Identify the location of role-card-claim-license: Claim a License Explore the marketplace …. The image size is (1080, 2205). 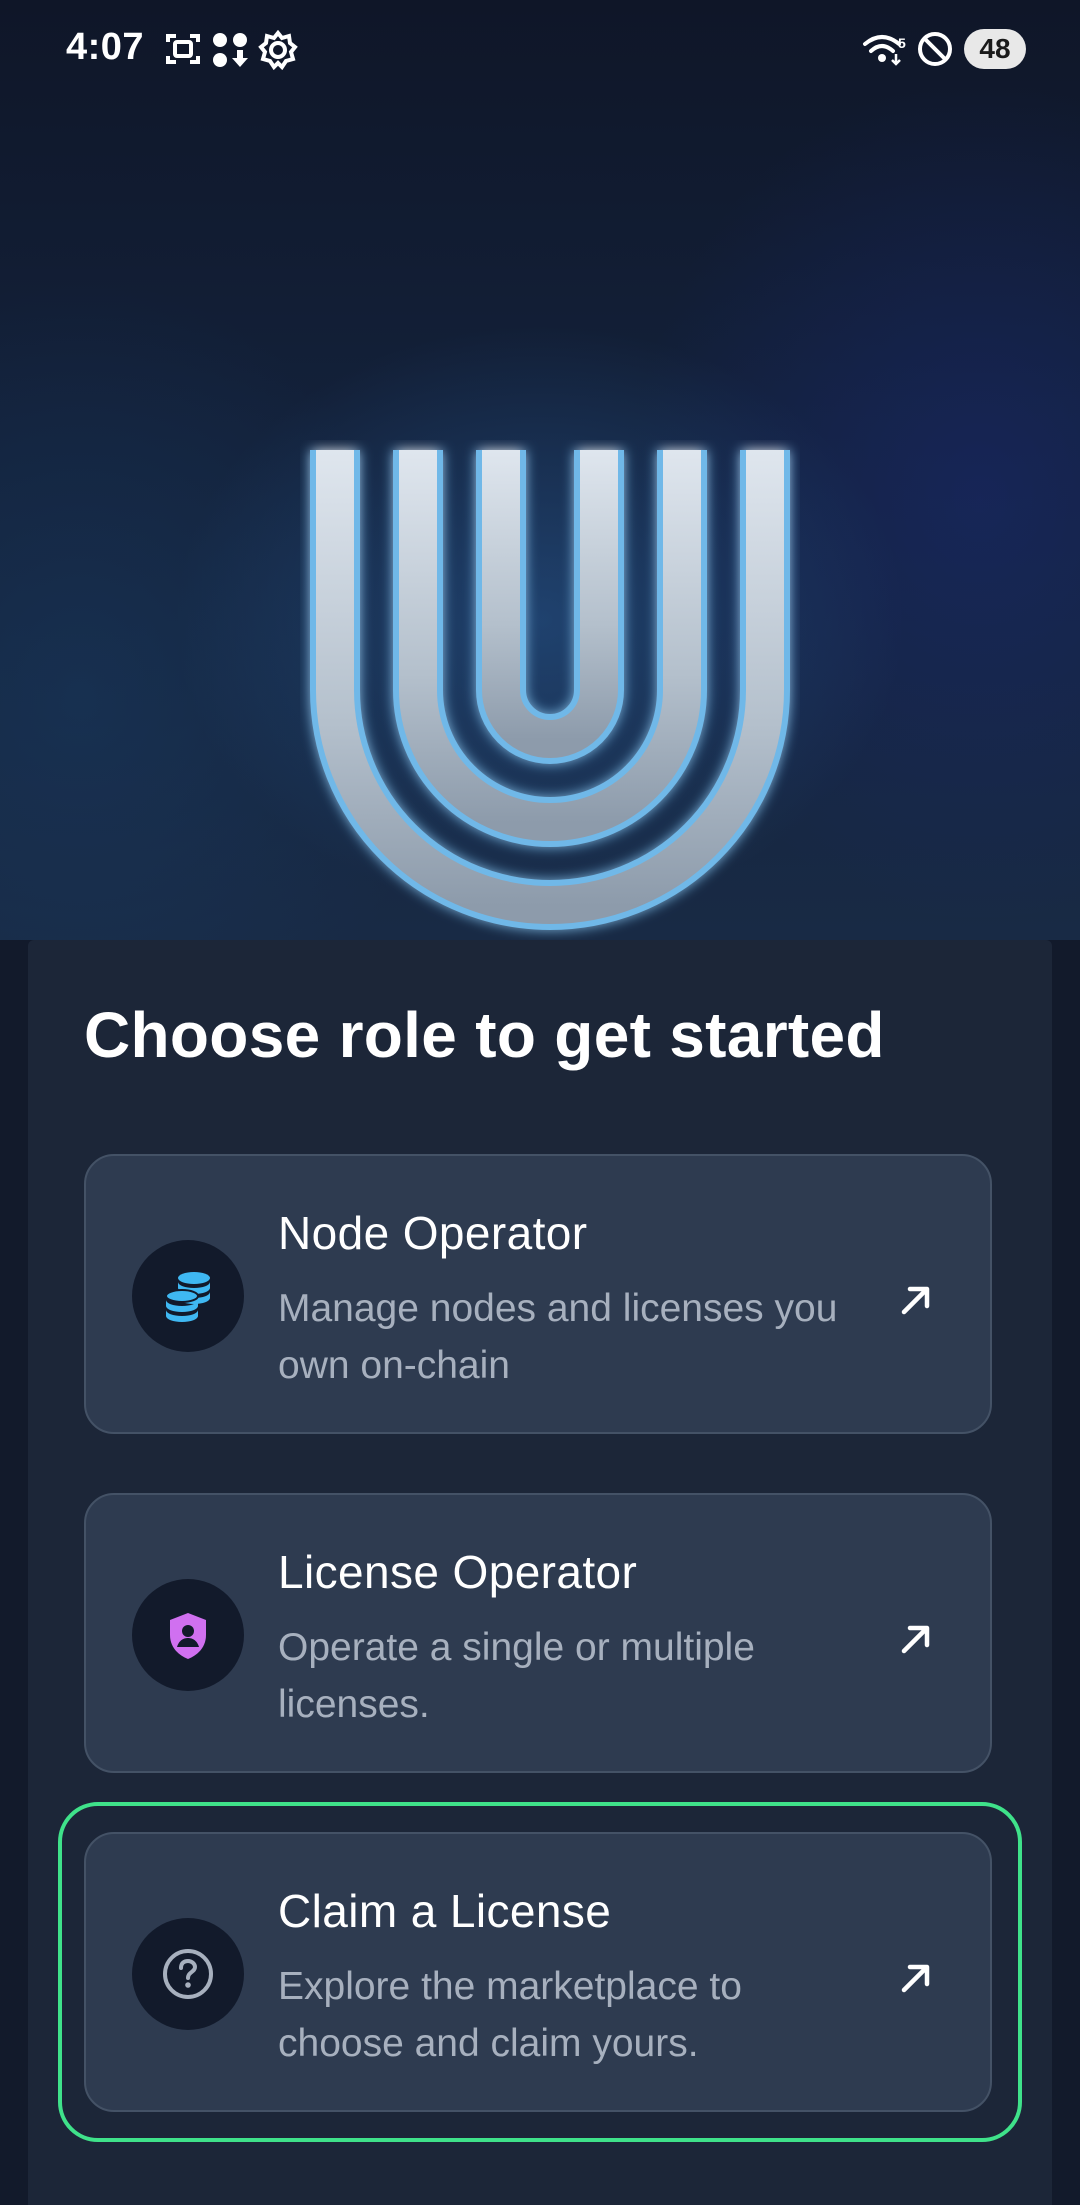
(538, 1972).